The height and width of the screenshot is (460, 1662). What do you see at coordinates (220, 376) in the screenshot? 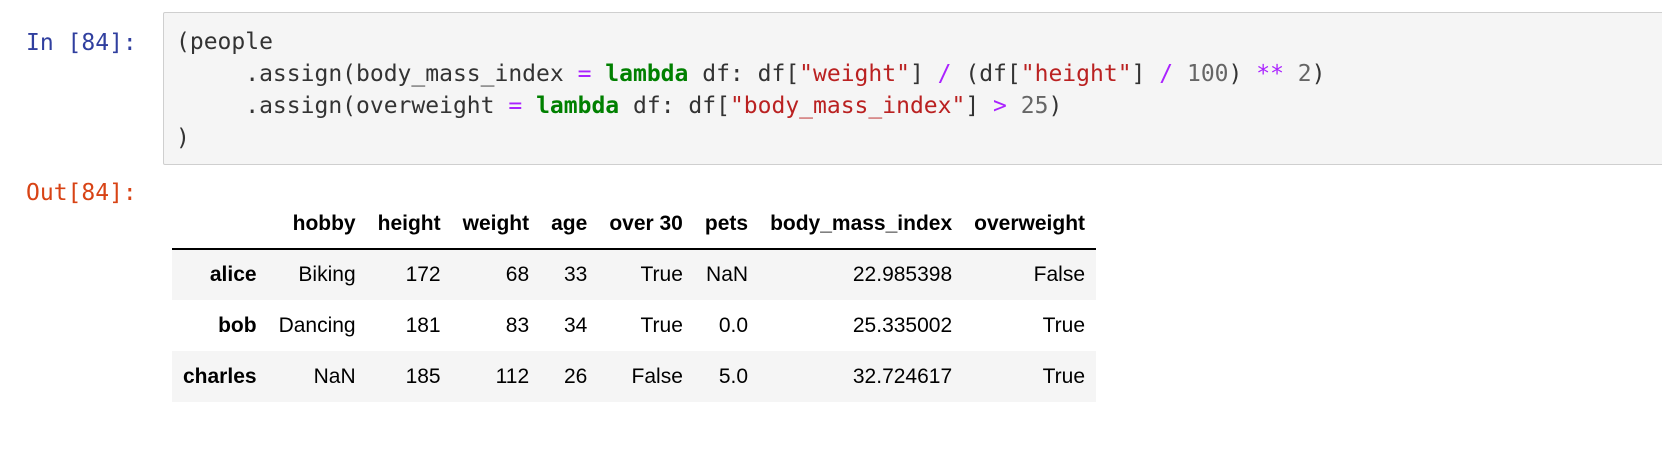
I see `row-index-label: charles` at bounding box center [220, 376].